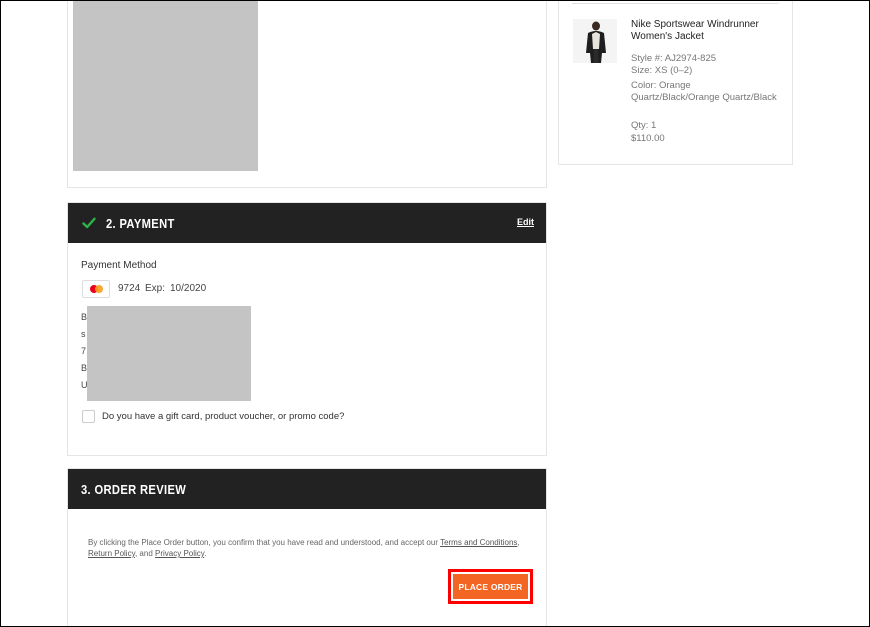  Describe the element at coordinates (140, 223) in the screenshot. I see `payment-step-title: 2. PAYMENT` at that location.